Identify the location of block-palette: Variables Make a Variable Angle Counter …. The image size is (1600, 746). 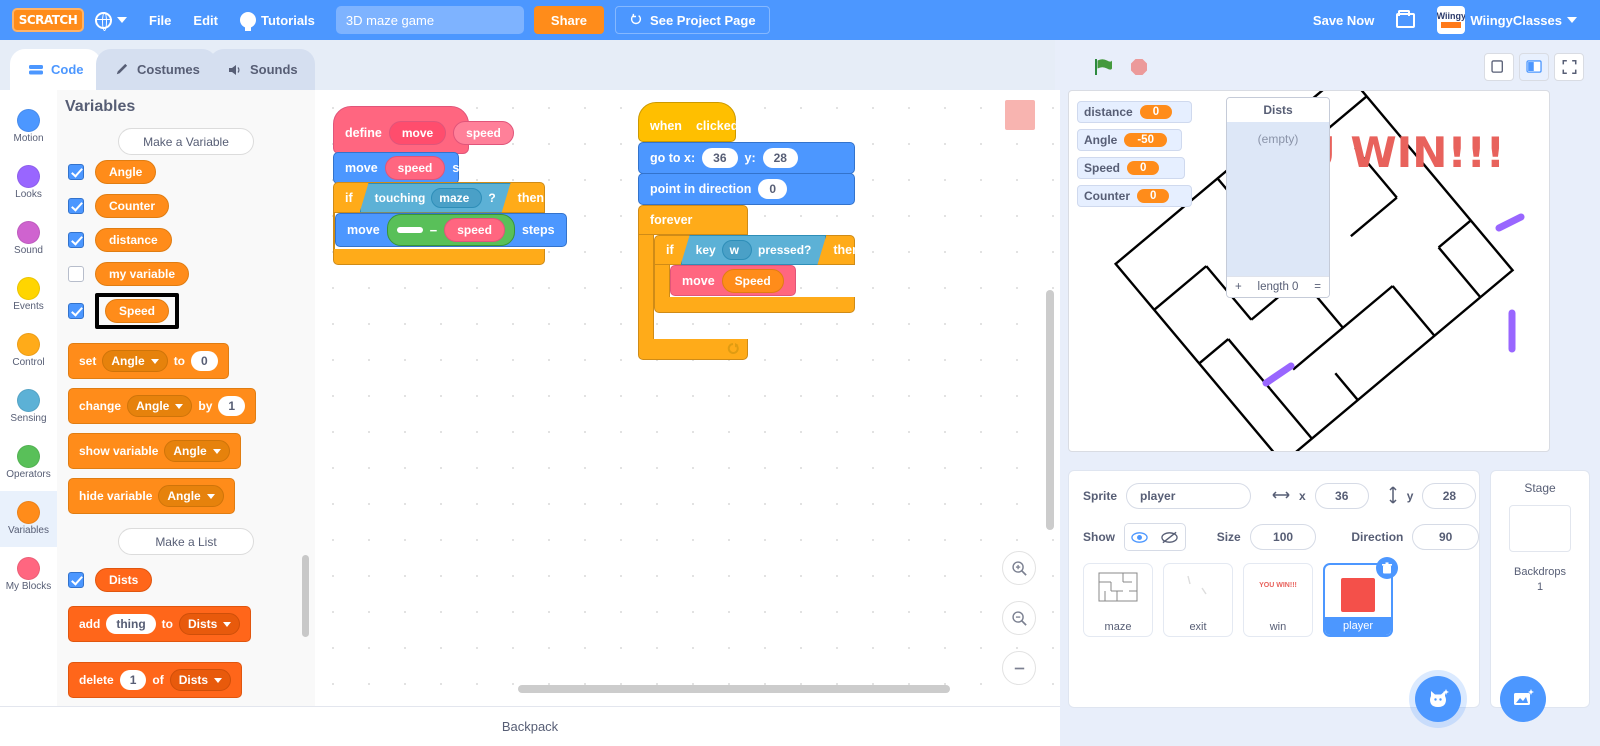
(186, 403).